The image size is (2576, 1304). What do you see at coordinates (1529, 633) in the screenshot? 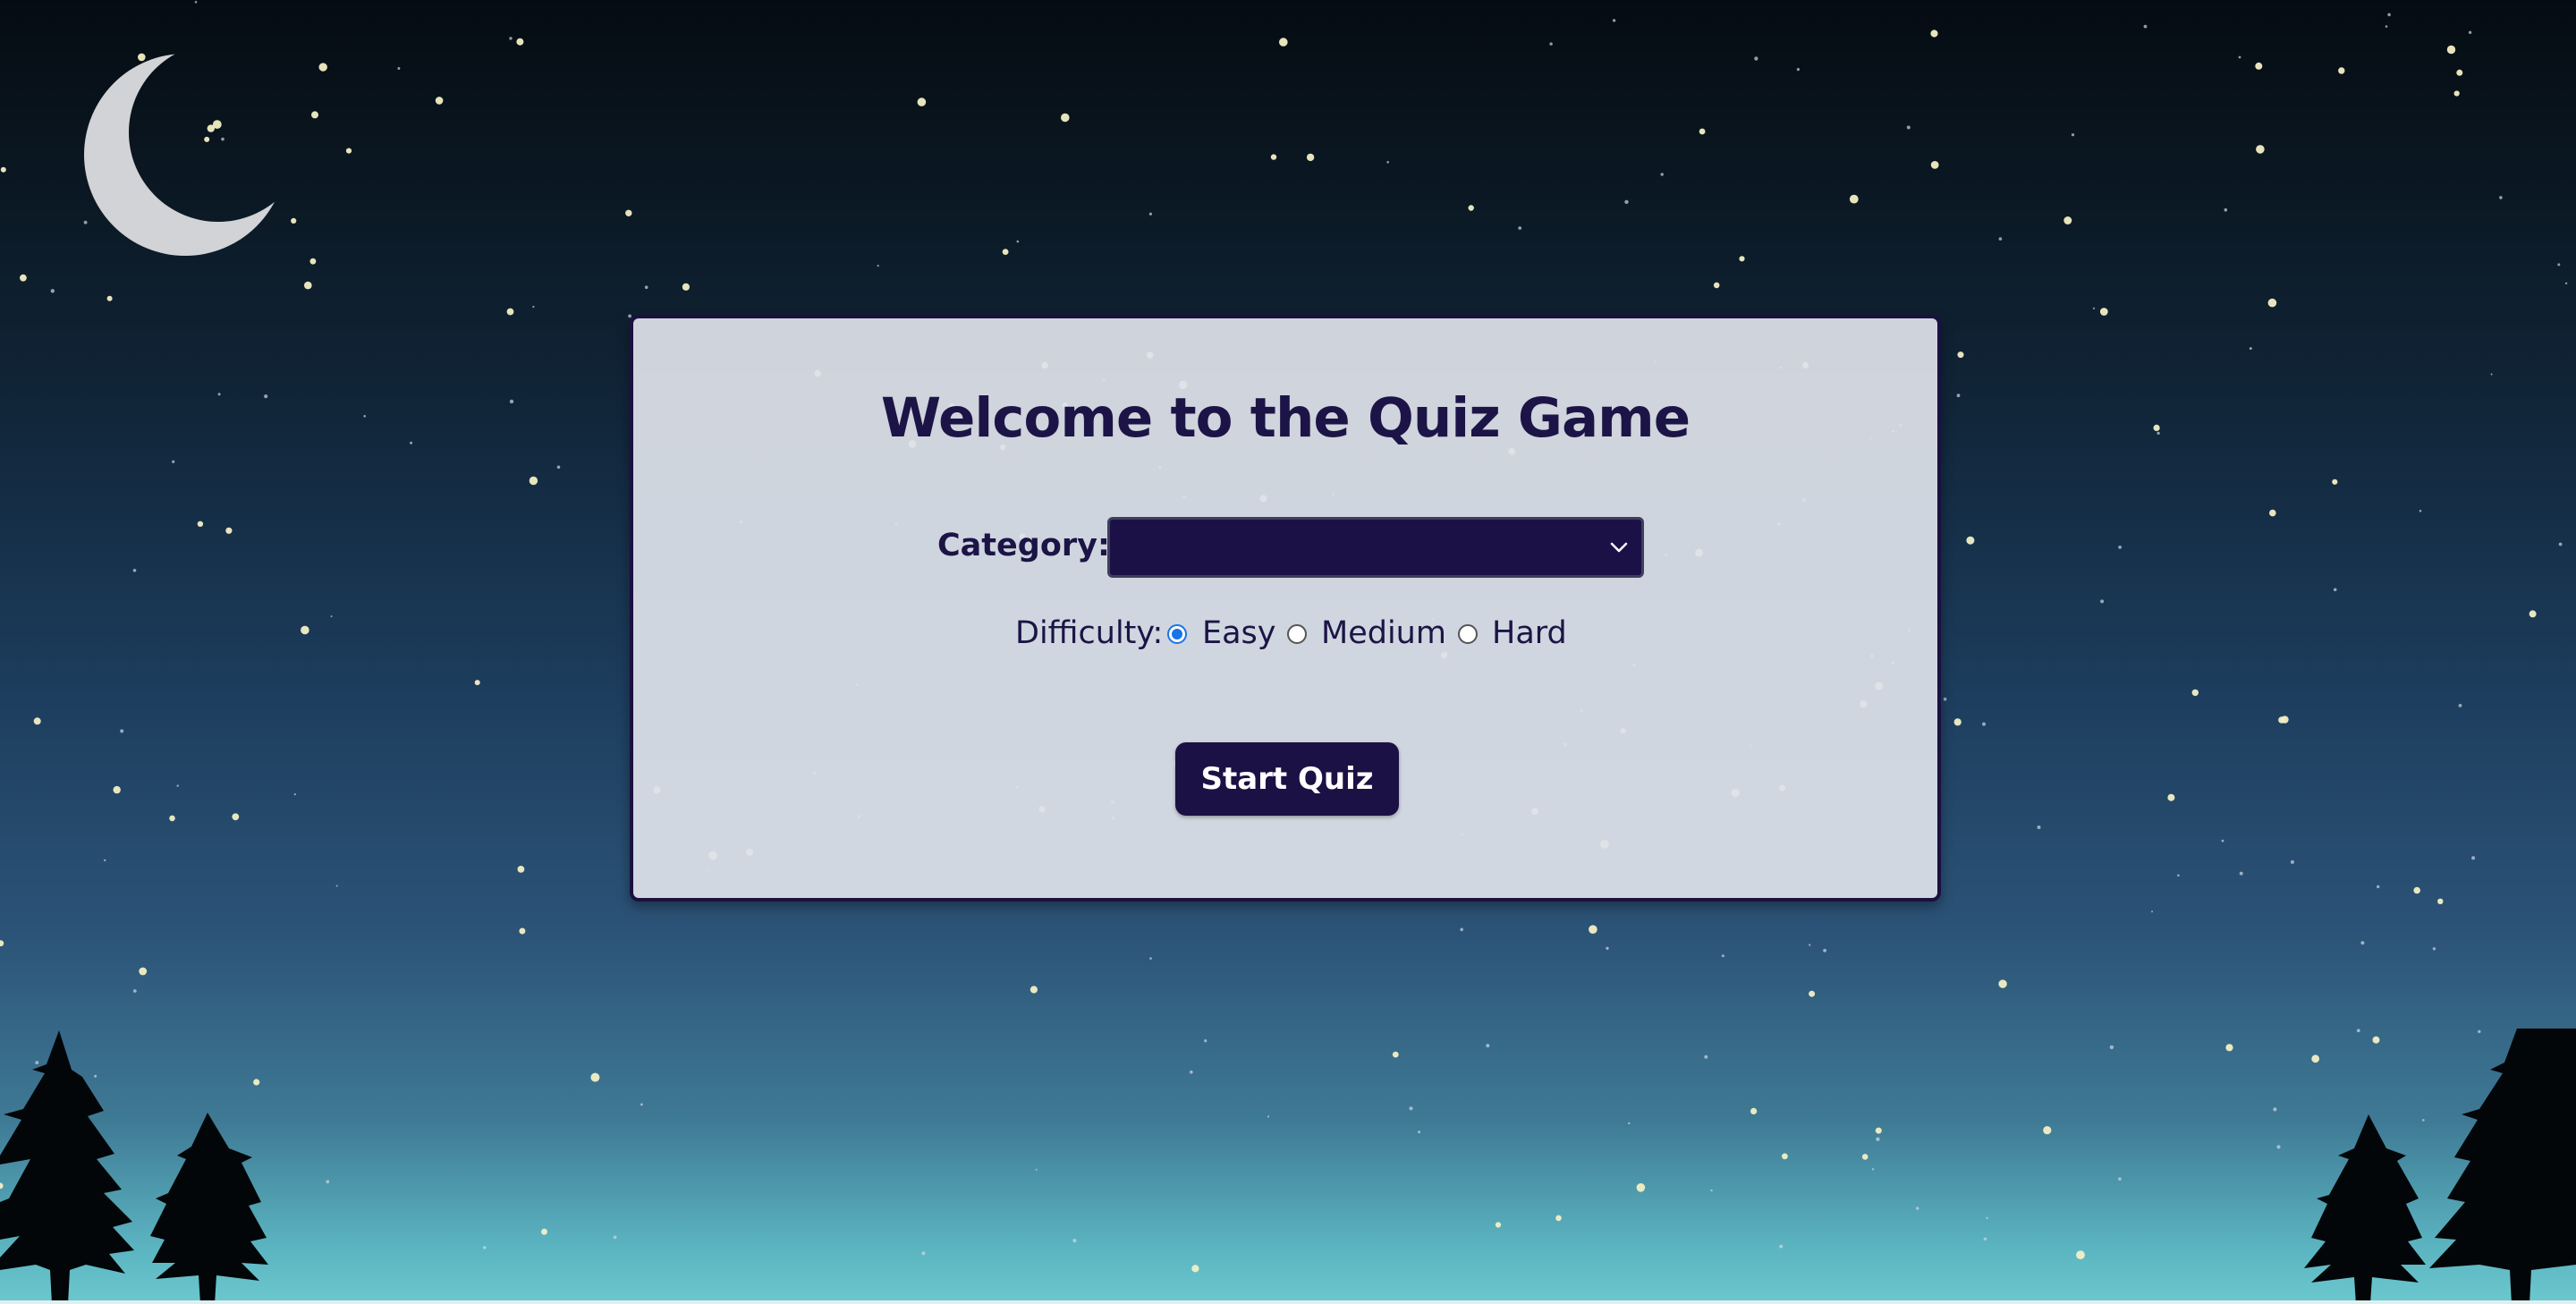
I see `difficulty-option-hard: Hard` at bounding box center [1529, 633].